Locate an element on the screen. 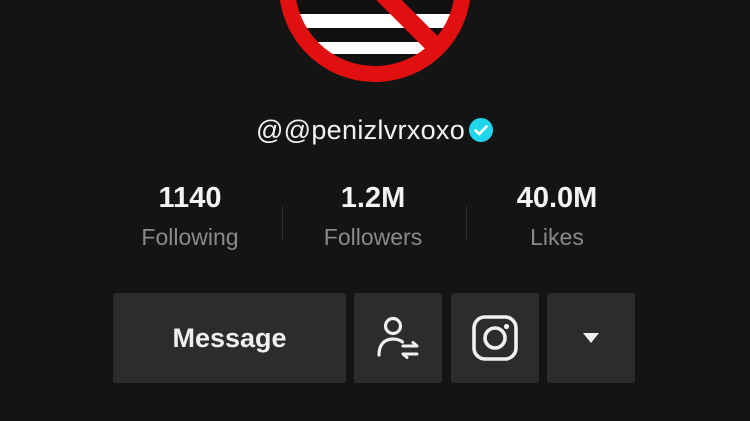  following-count: 1140 is located at coordinates (190, 198).